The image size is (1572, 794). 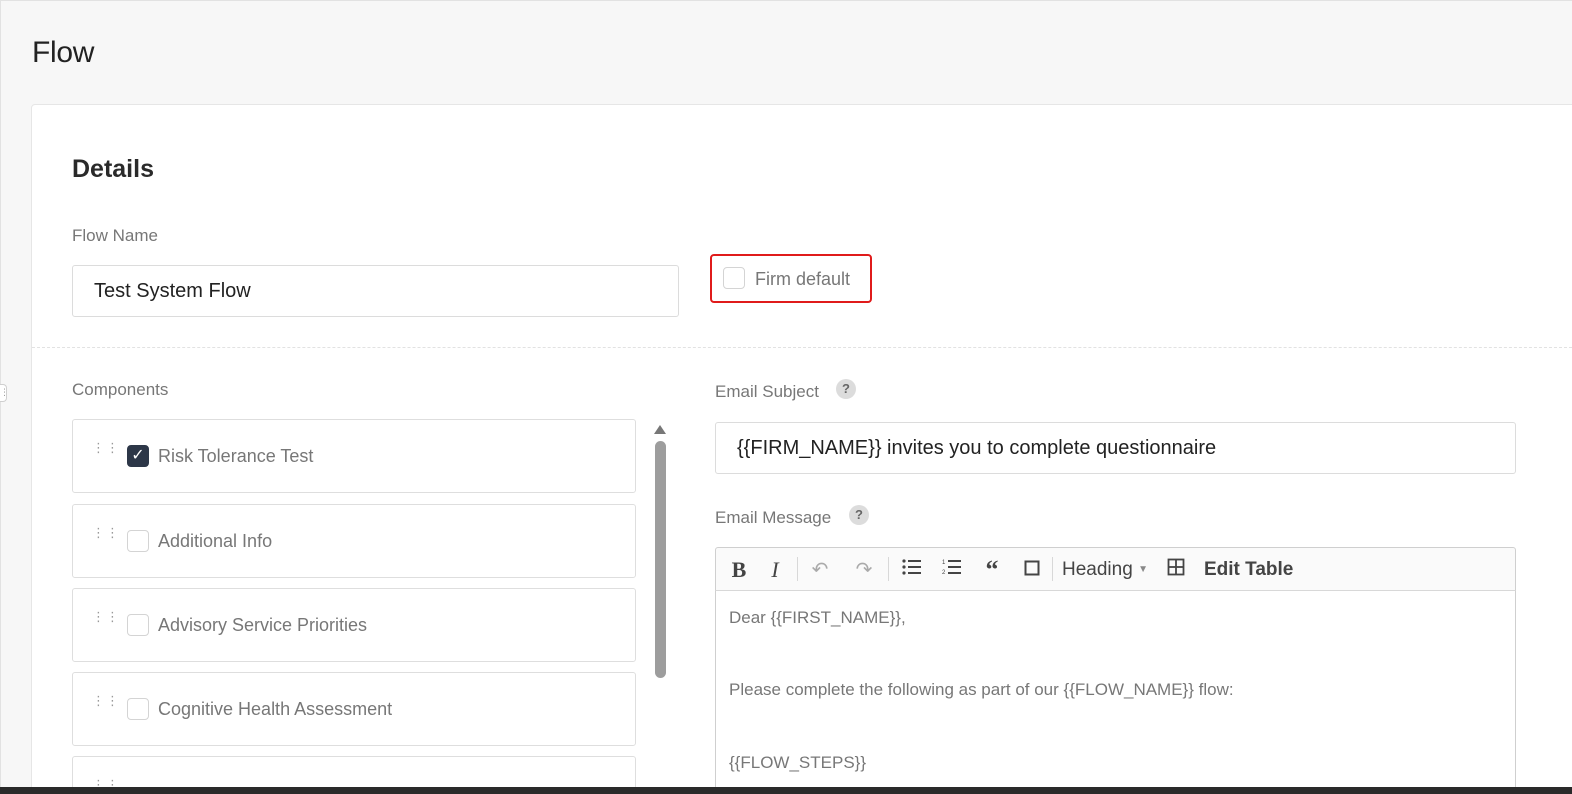 What do you see at coordinates (215, 541) in the screenshot?
I see `component-label: Additional Info` at bounding box center [215, 541].